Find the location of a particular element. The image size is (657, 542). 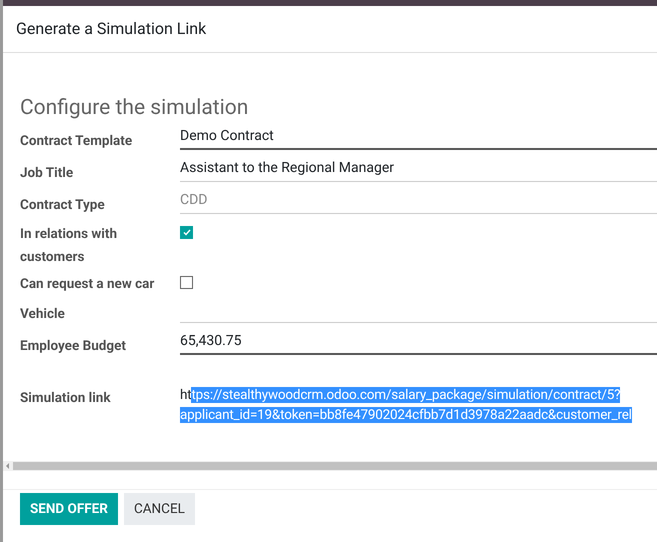

field-label: Simulation link is located at coordinates (65, 398).